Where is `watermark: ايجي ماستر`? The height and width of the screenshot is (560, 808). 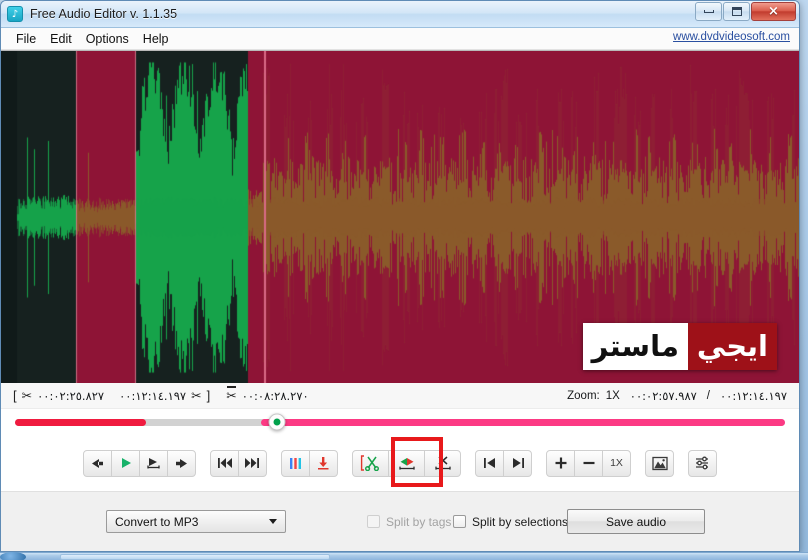
watermark: ايجي ماستر is located at coordinates (679, 346).